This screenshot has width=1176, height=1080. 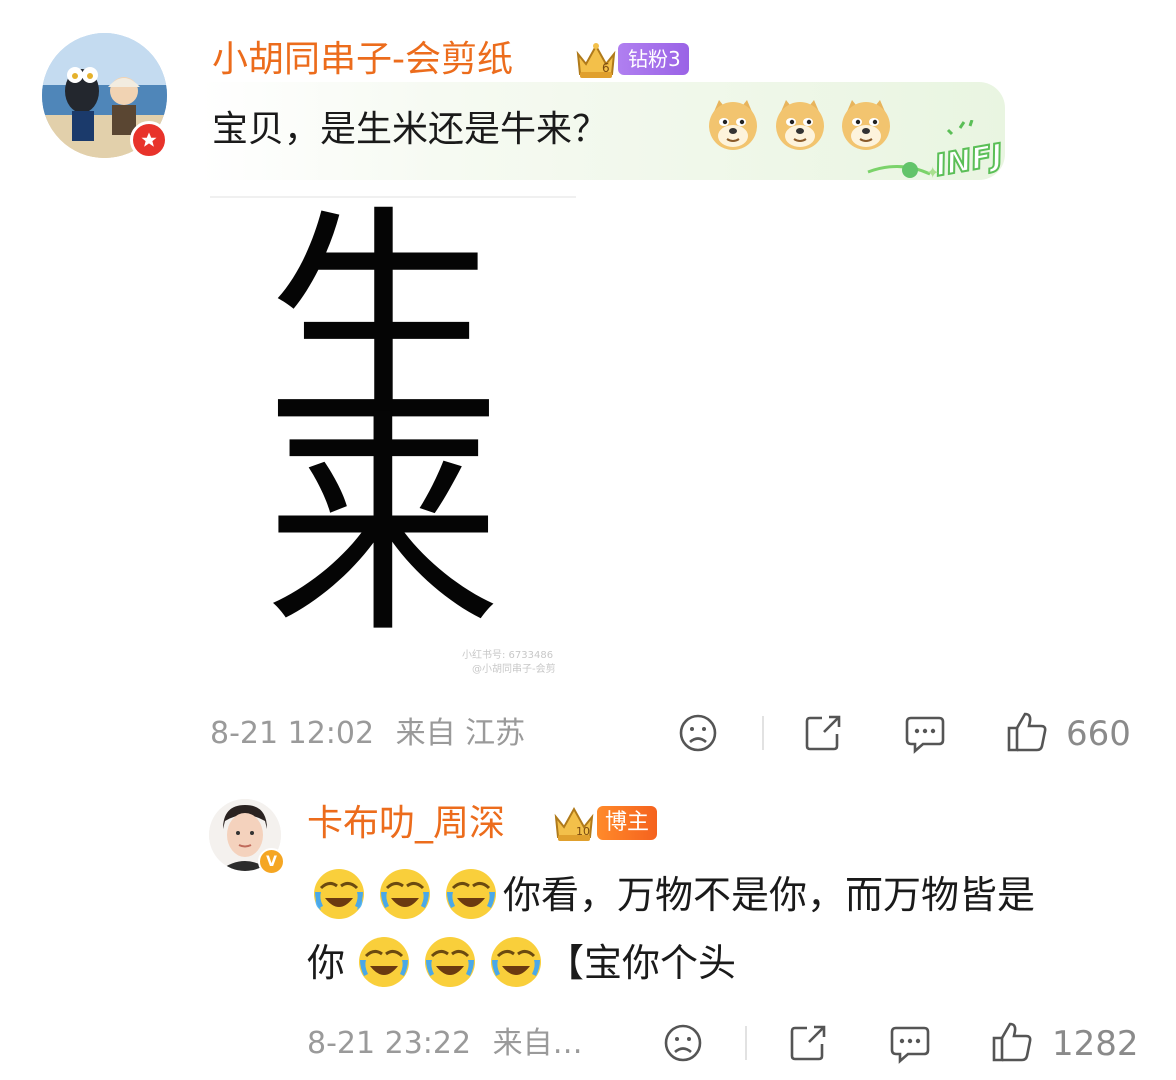 What do you see at coordinates (641, 963) in the screenshot?
I see `comment-text-line-2-suffix: 【宝你个头` at bounding box center [641, 963].